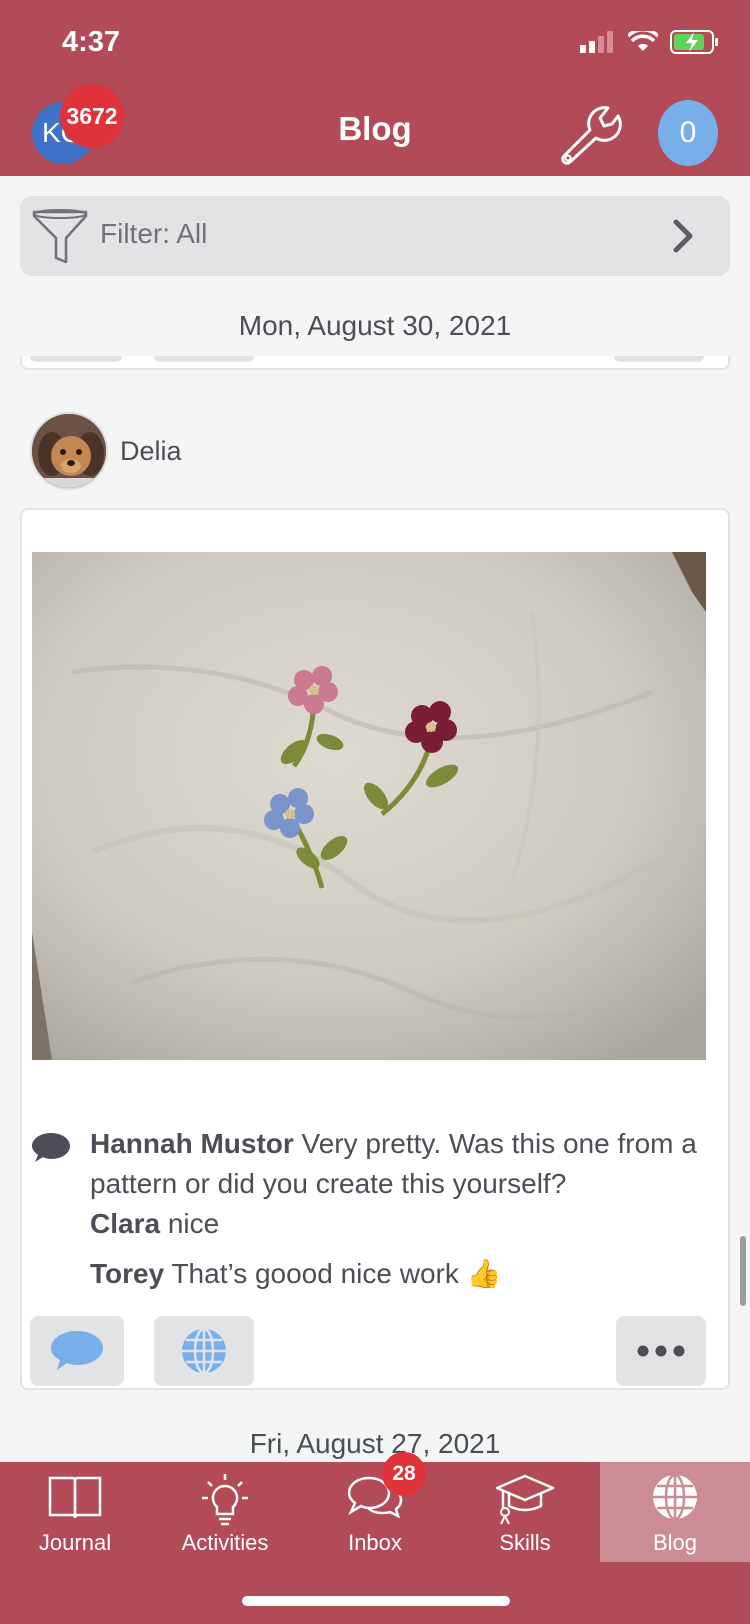  I want to click on comment-text: That’s goood nice work 👍, so click(333, 1273).